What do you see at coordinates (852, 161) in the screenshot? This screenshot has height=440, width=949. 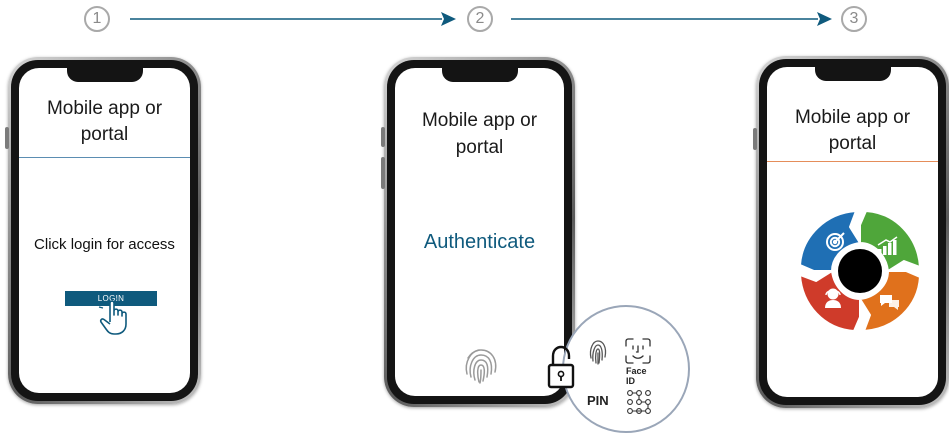 I see `phone-3-divider` at bounding box center [852, 161].